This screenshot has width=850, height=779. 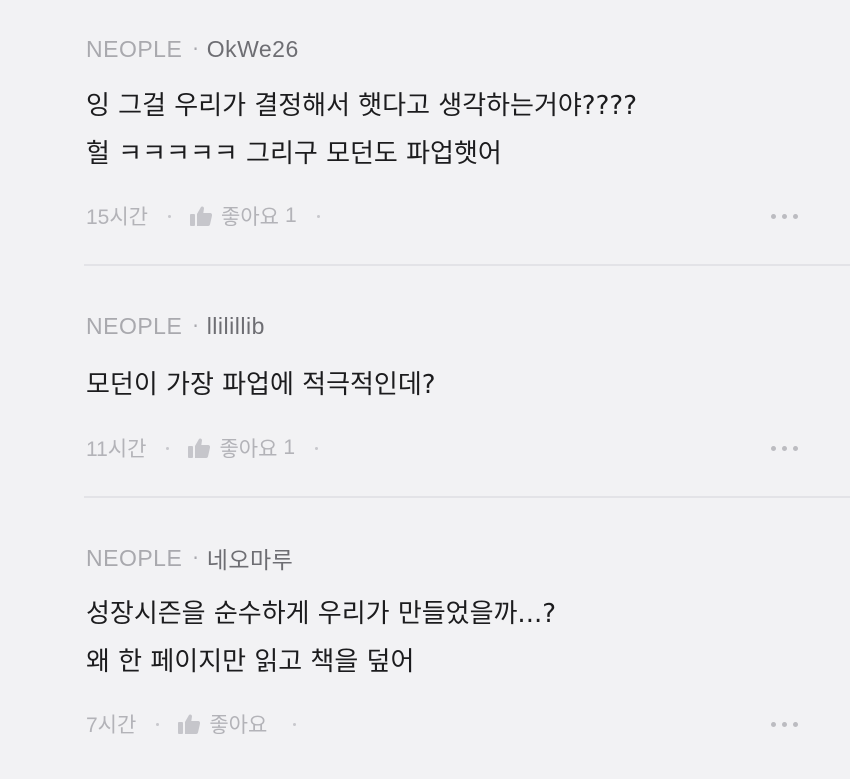 I want to click on comment-time: 7시간, so click(x=111, y=725).